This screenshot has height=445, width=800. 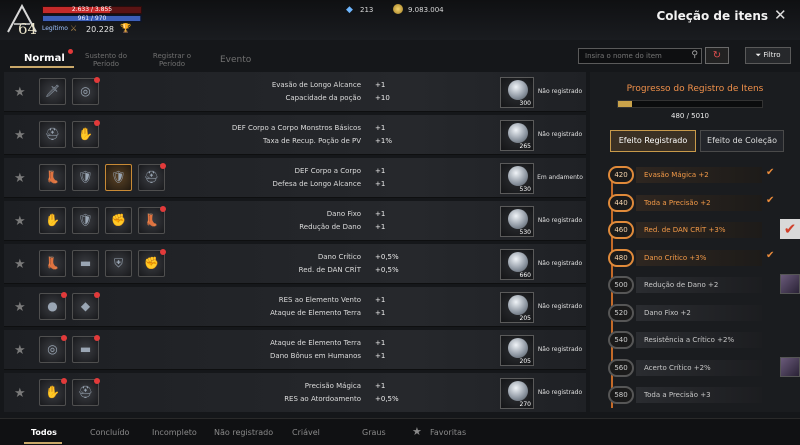 I want to click on item-slot: ●, so click(x=53, y=306).